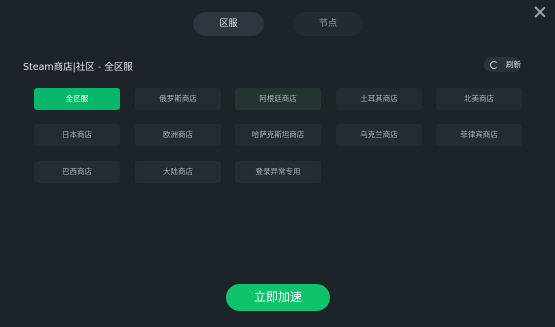 The height and width of the screenshot is (327, 555). What do you see at coordinates (77, 135) in the screenshot?
I see `region-button-japan: 日本商店` at bounding box center [77, 135].